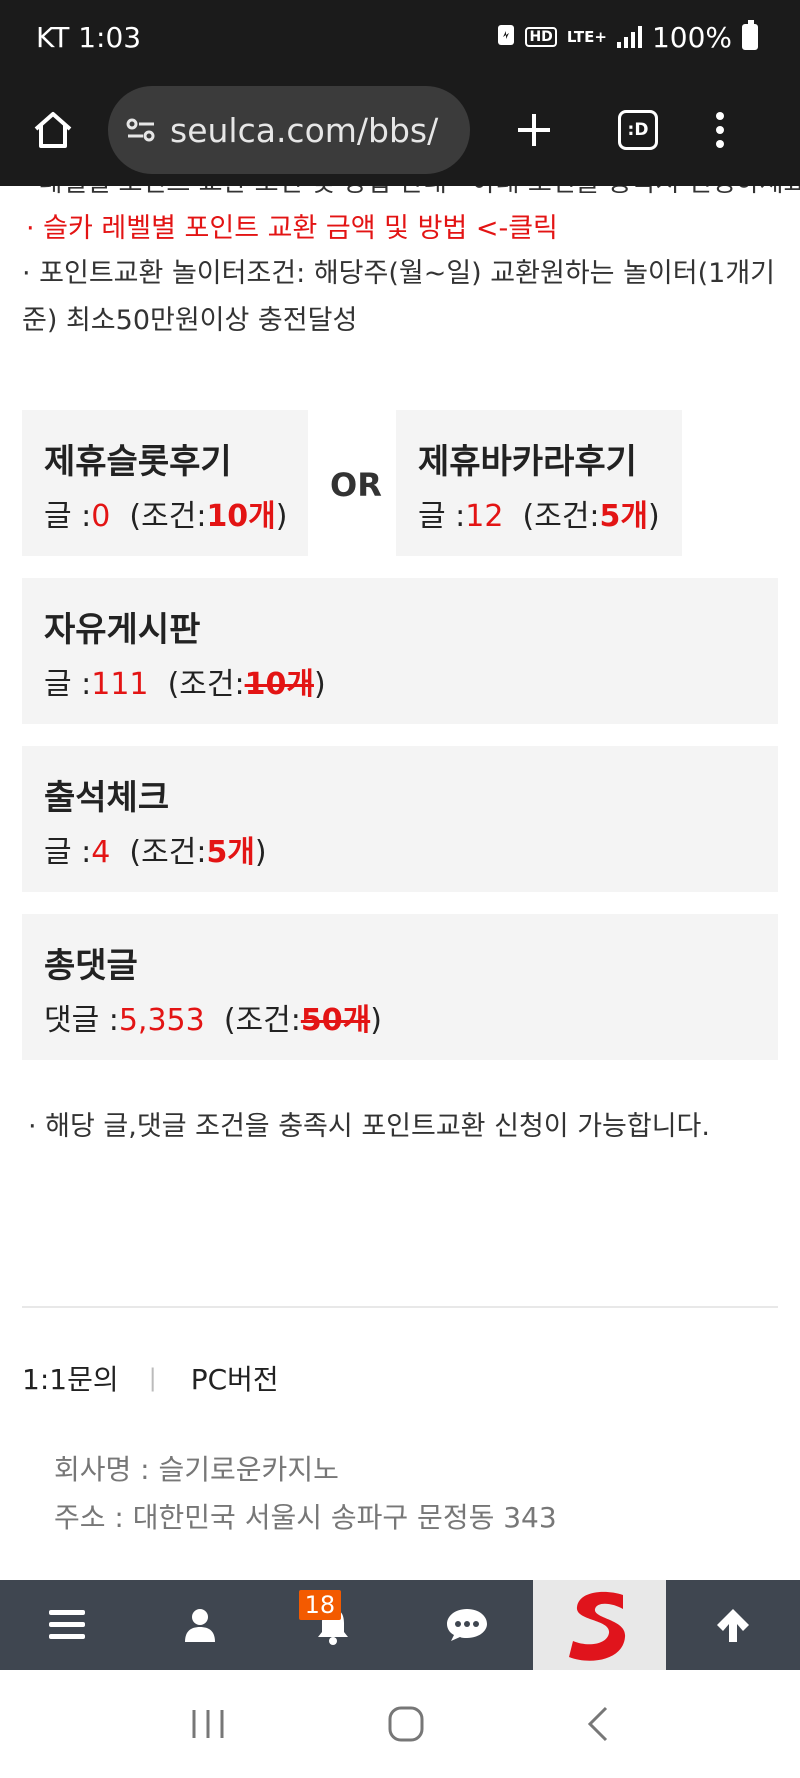 The height and width of the screenshot is (1778, 800). I want to click on post-count: 4, so click(101, 852).